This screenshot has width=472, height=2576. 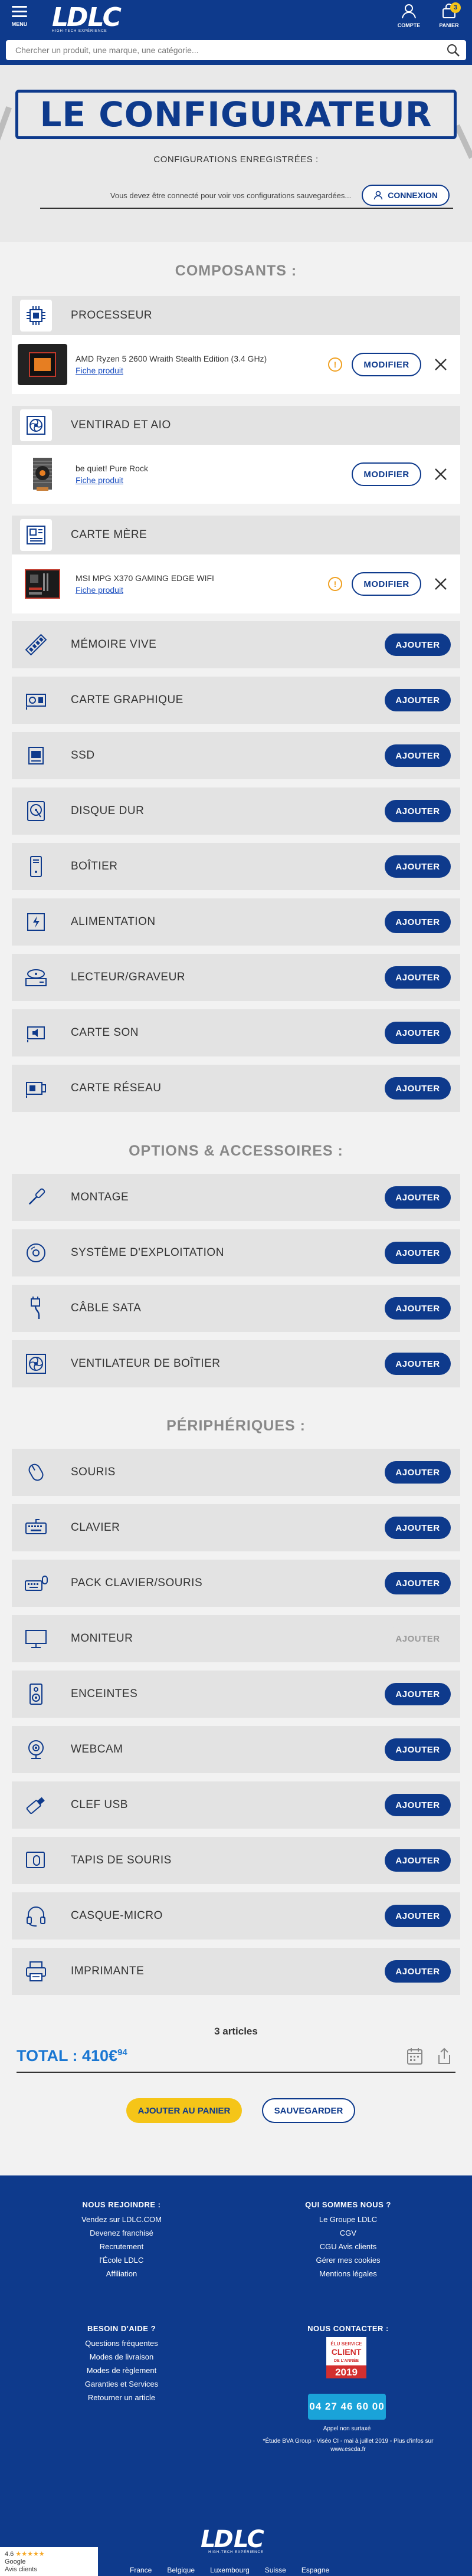 I want to click on peripheral-row-usb-key: CLEF USB AJOUTER, so click(x=236, y=1805).